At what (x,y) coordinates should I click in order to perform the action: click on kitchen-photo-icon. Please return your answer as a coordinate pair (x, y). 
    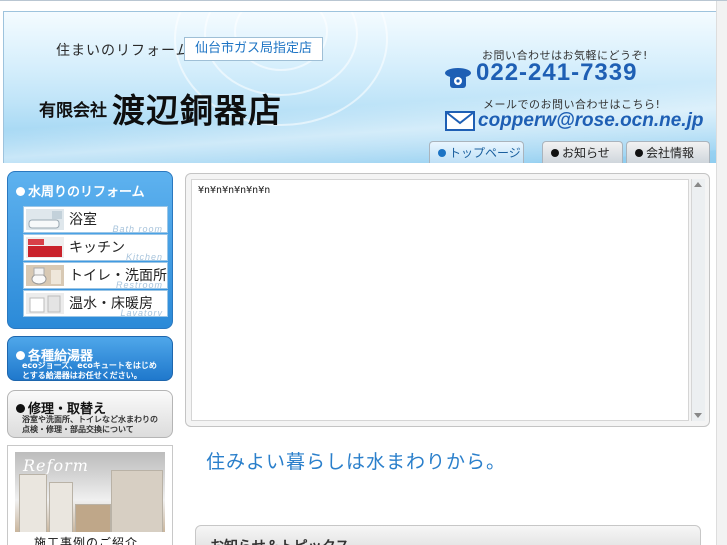
    Looking at the image, I should click on (45, 247).